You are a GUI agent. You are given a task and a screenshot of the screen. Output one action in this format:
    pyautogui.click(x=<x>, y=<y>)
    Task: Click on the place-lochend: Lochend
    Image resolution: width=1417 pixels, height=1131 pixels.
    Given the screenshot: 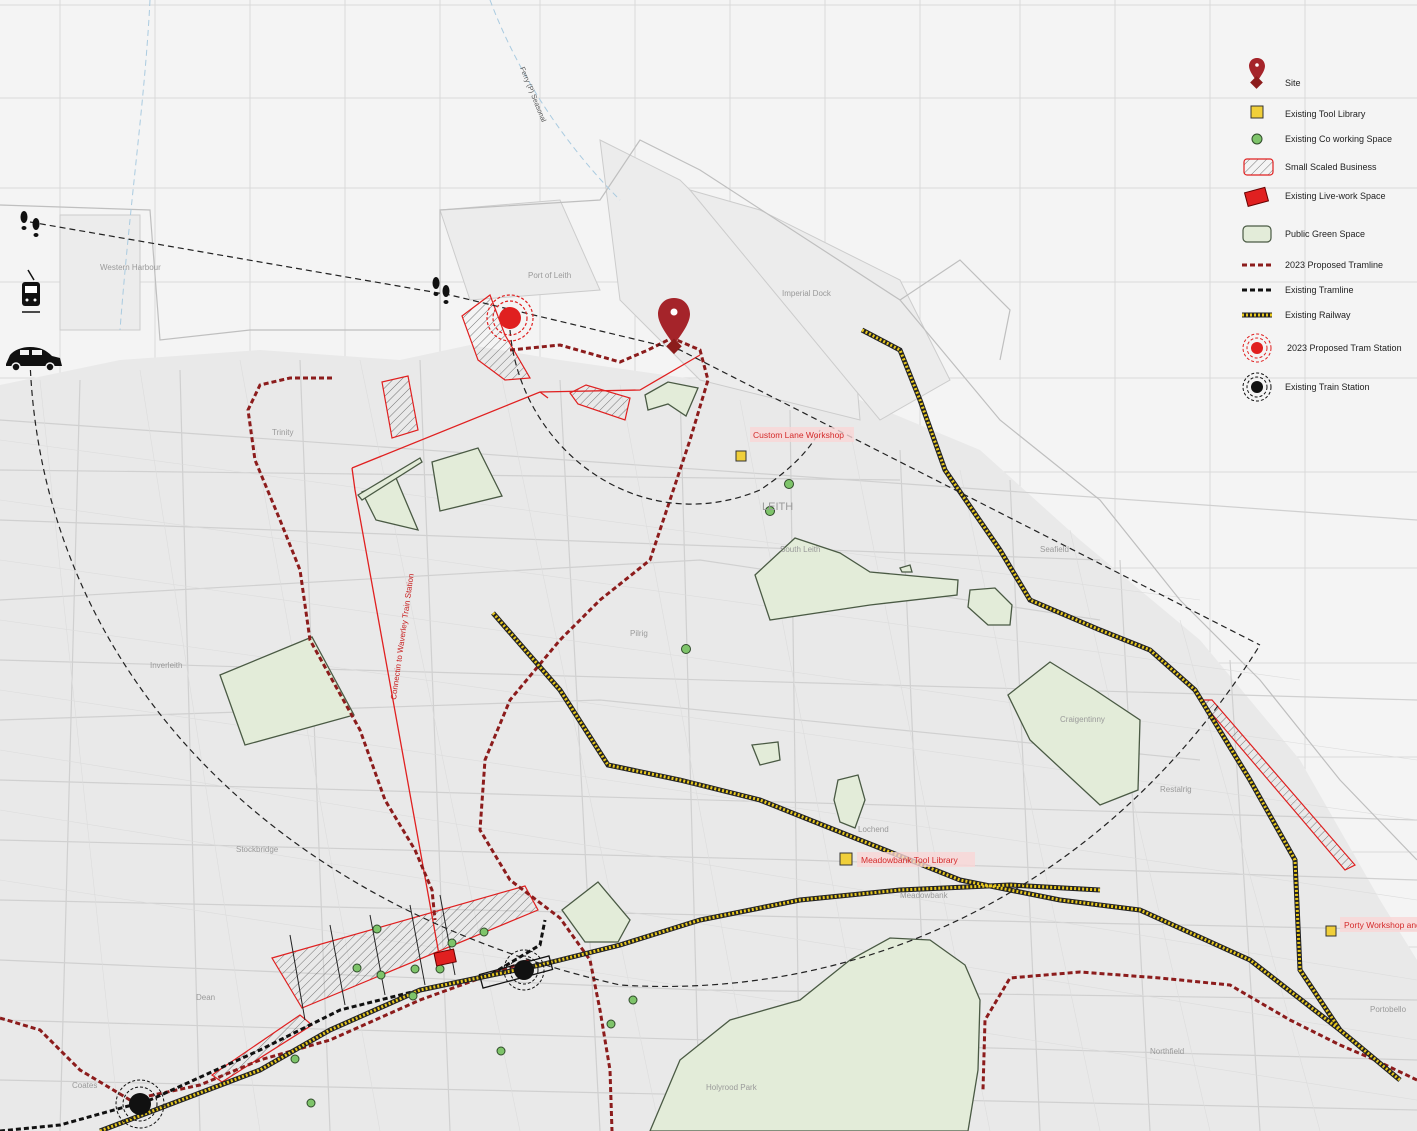 What is the action you would take?
    pyautogui.click(x=873, y=829)
    